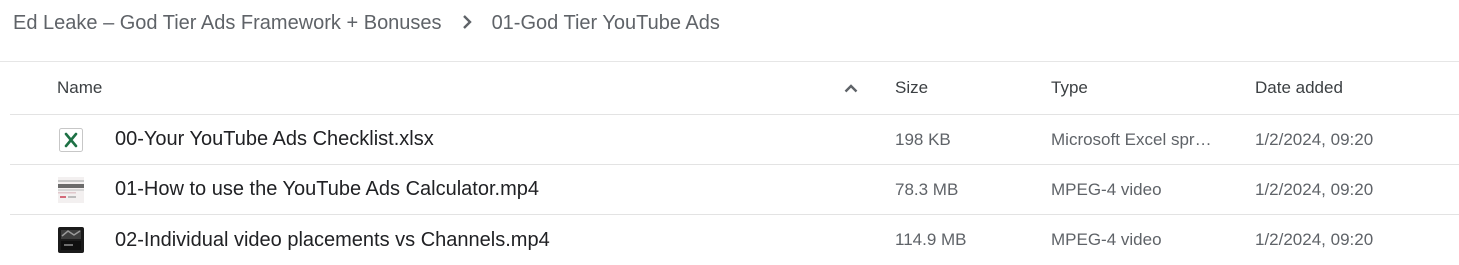 Image resolution: width=1459 pixels, height=265 pixels. I want to click on column-header-date-added: Date added, so click(1355, 88).